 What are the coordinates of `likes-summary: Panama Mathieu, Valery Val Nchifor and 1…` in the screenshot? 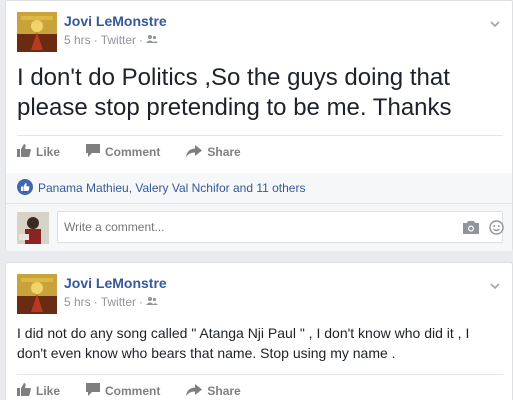 It's located at (259, 188).